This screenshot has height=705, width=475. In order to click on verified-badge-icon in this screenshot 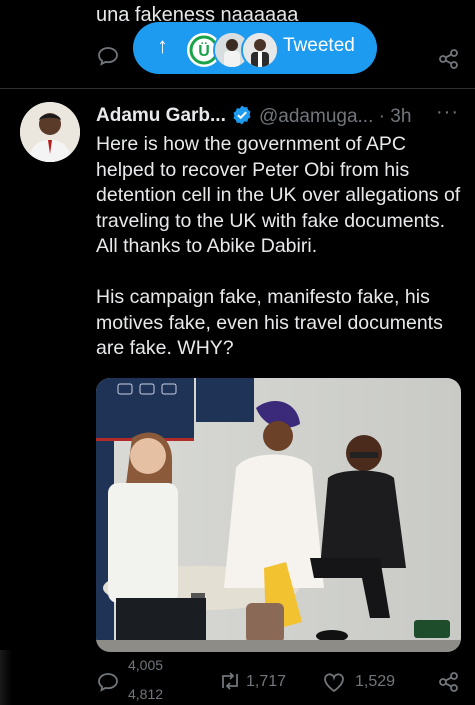, I will do `click(242, 115)`.